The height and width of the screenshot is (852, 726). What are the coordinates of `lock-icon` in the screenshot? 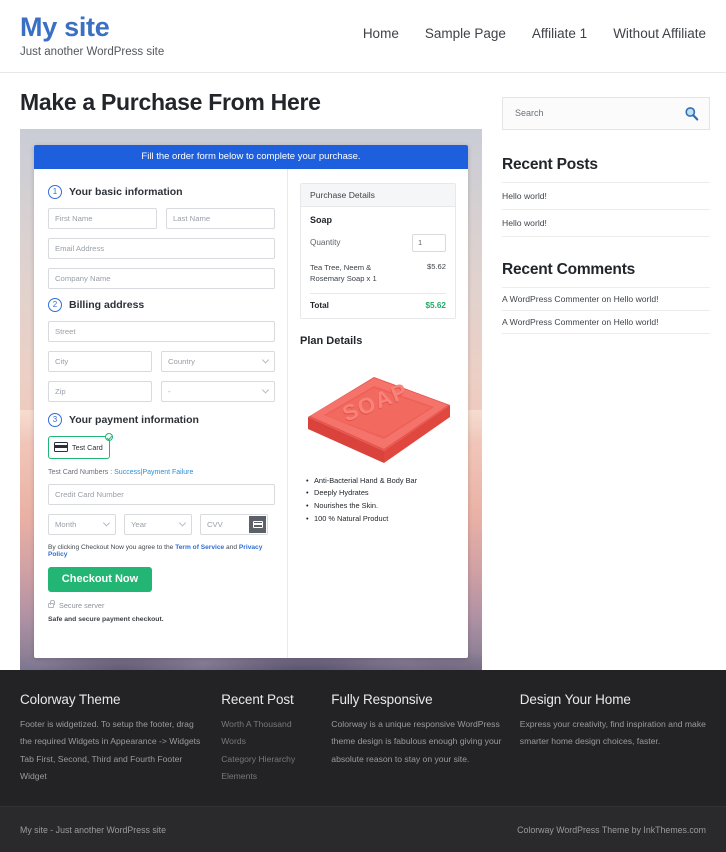 It's located at (51, 604).